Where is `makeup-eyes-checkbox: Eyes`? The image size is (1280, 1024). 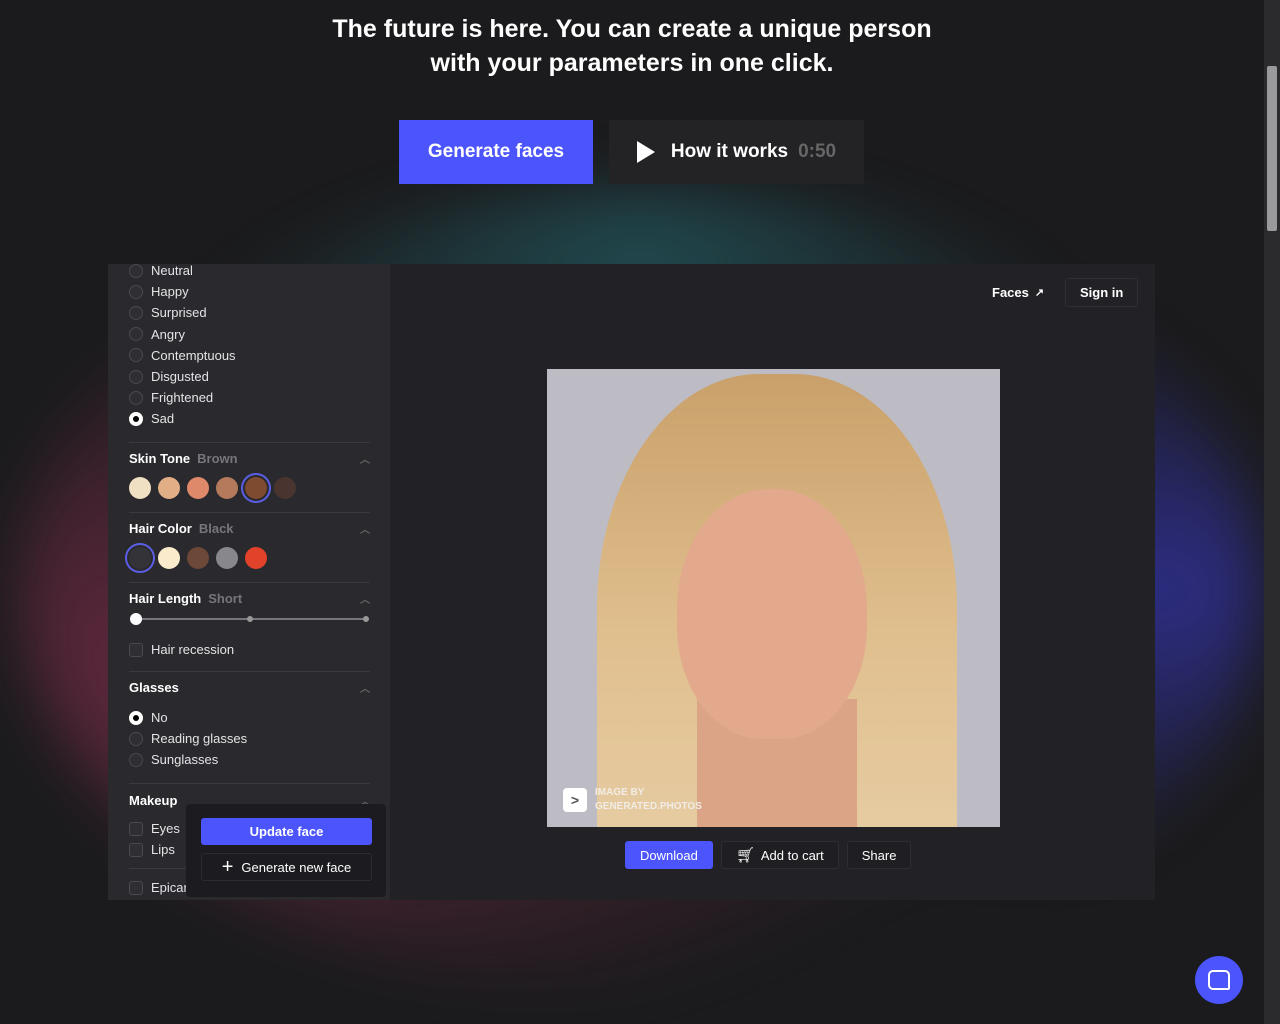
makeup-eyes-checkbox: Eyes is located at coordinates (154, 828).